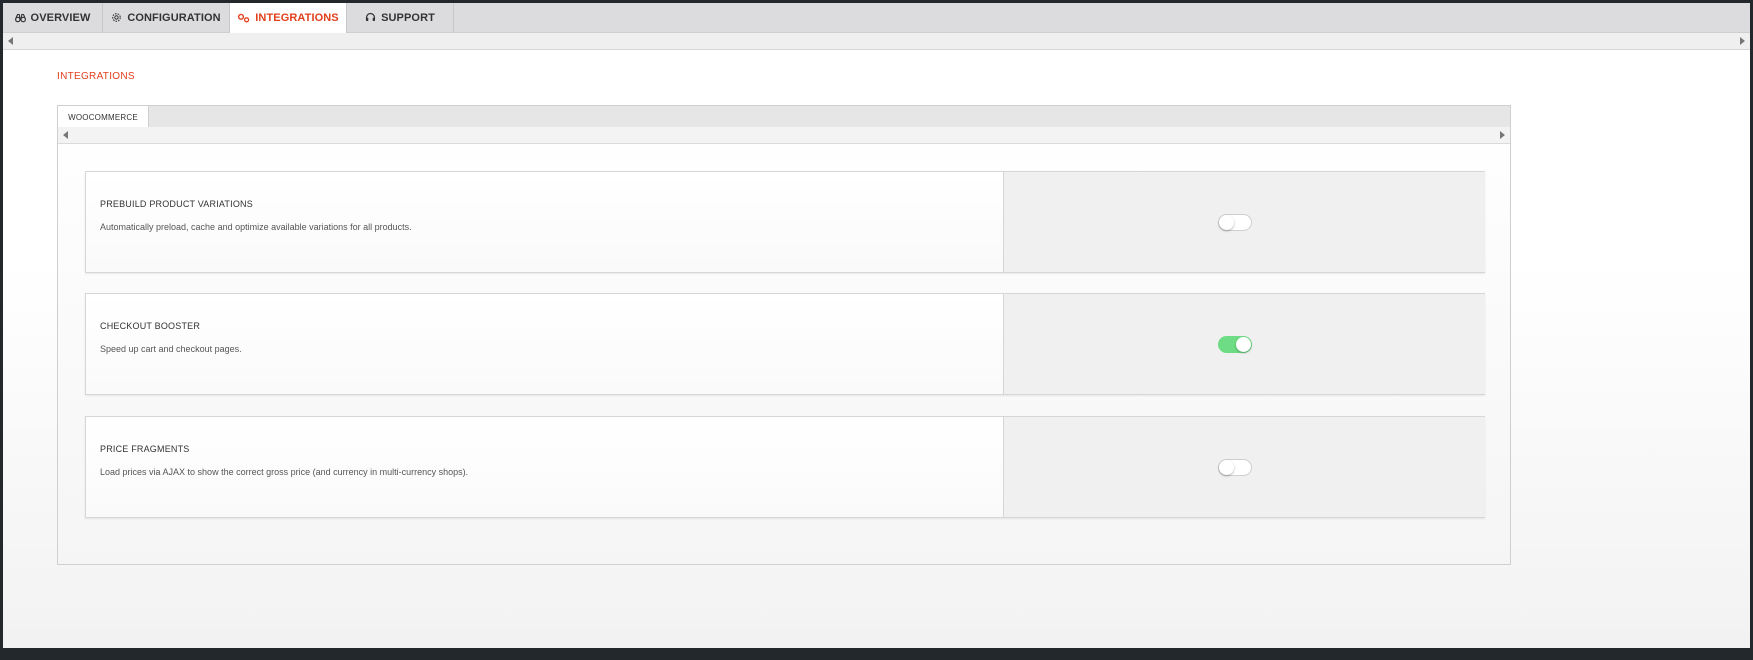  I want to click on tab-configuration: CONFIGURATION, so click(166, 17).